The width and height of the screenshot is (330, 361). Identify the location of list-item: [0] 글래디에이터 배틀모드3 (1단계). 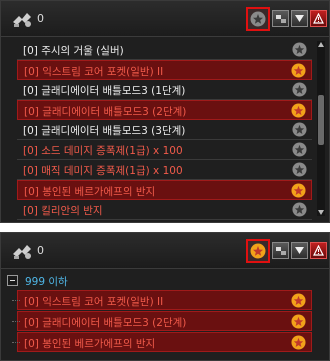
(164, 90).